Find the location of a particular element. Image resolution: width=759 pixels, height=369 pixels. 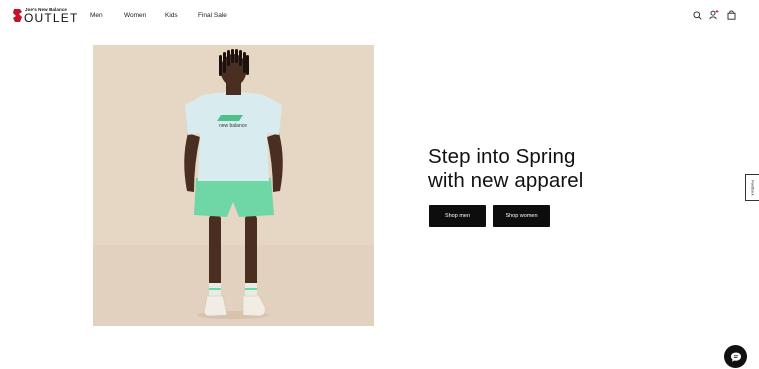

shop-men-button: Shop men is located at coordinates (457, 216).